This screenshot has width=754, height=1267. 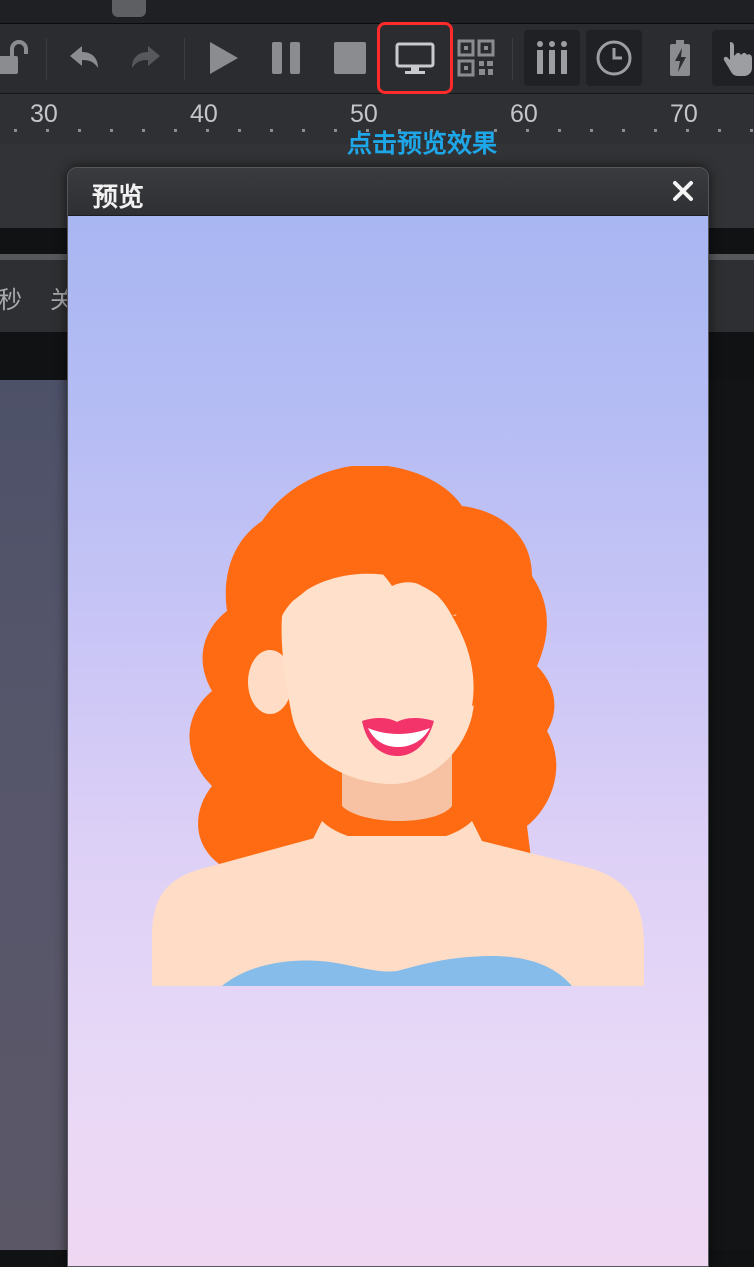 I want to click on play-button, so click(x=222, y=58).